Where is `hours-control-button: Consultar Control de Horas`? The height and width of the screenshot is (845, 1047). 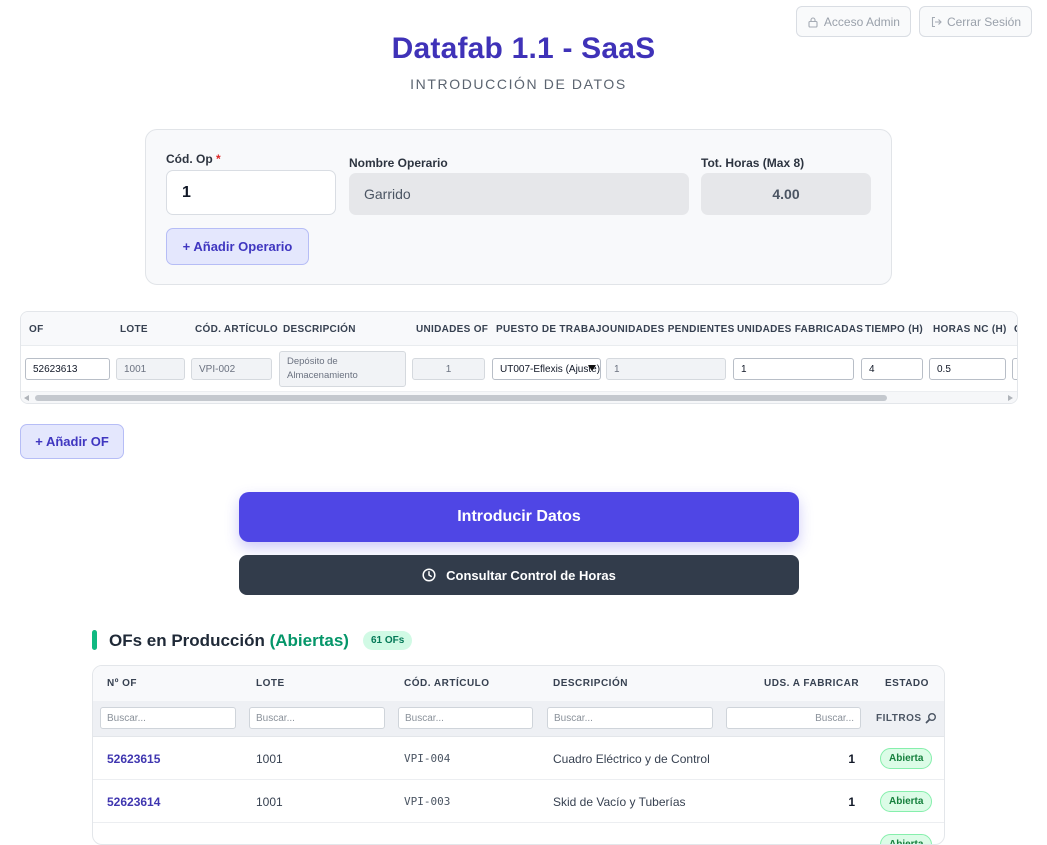
hours-control-button: Consultar Control de Horas is located at coordinates (519, 575).